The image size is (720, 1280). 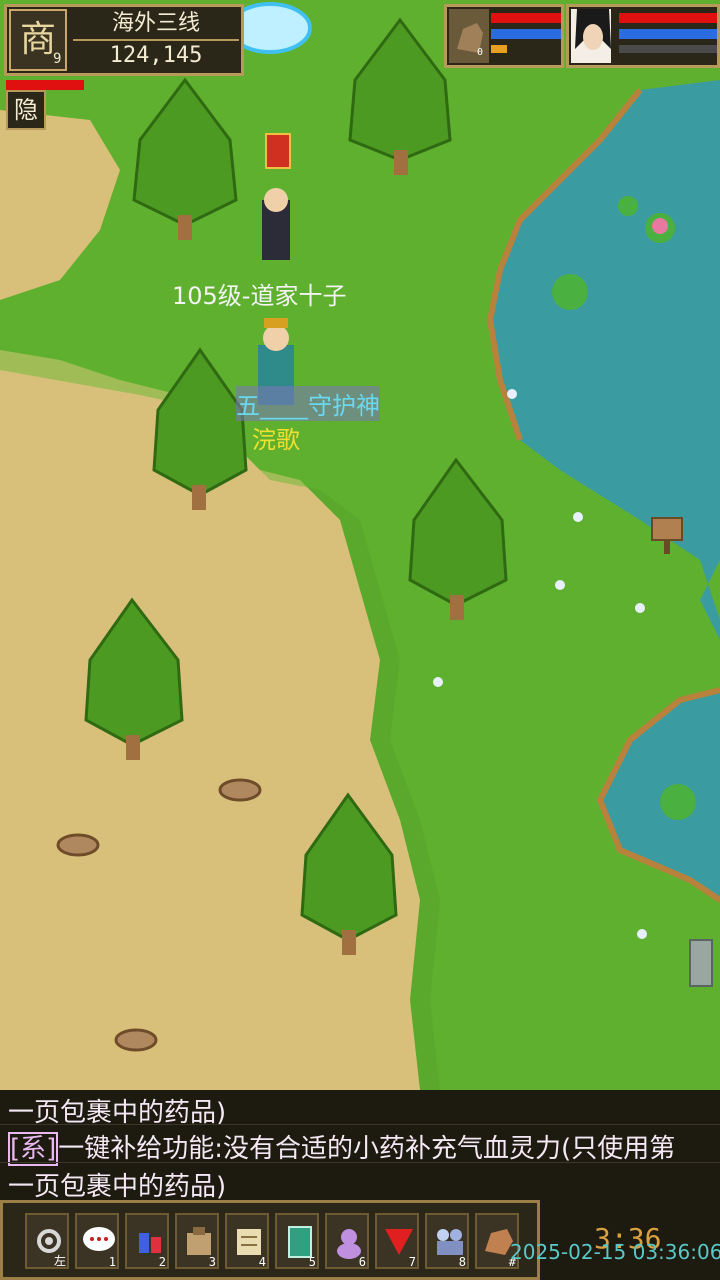 I want to click on hotkey-label: 左, so click(x=59, y=1261).